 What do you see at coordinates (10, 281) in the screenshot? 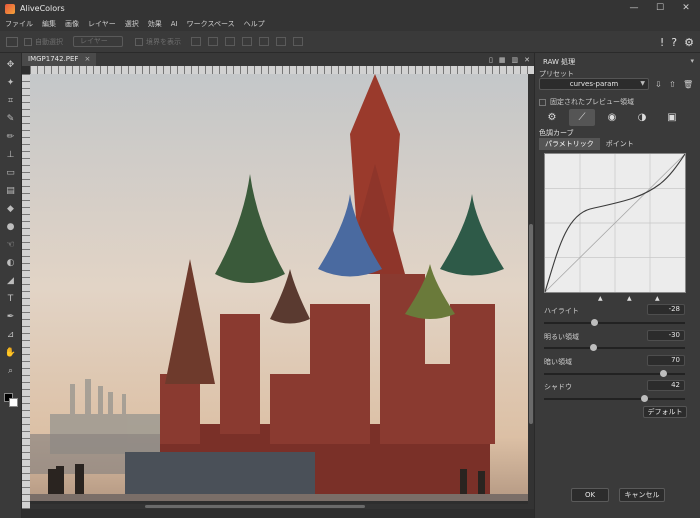
I see `shape-icon: ◢` at bounding box center [10, 281].